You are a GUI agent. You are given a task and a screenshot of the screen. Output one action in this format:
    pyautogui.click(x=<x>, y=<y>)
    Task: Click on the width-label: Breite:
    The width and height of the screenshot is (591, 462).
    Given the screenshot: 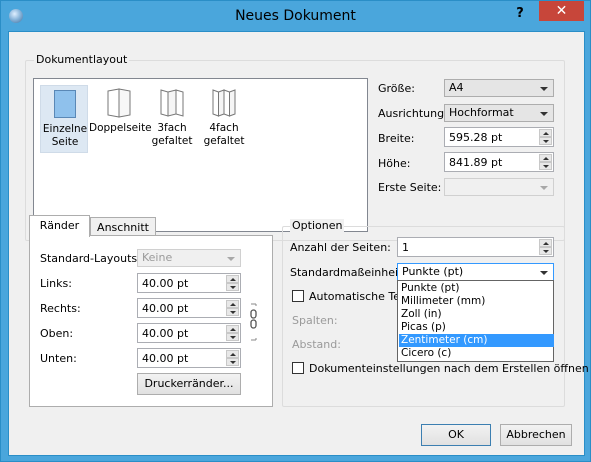 What is the action you would take?
    pyautogui.click(x=396, y=138)
    